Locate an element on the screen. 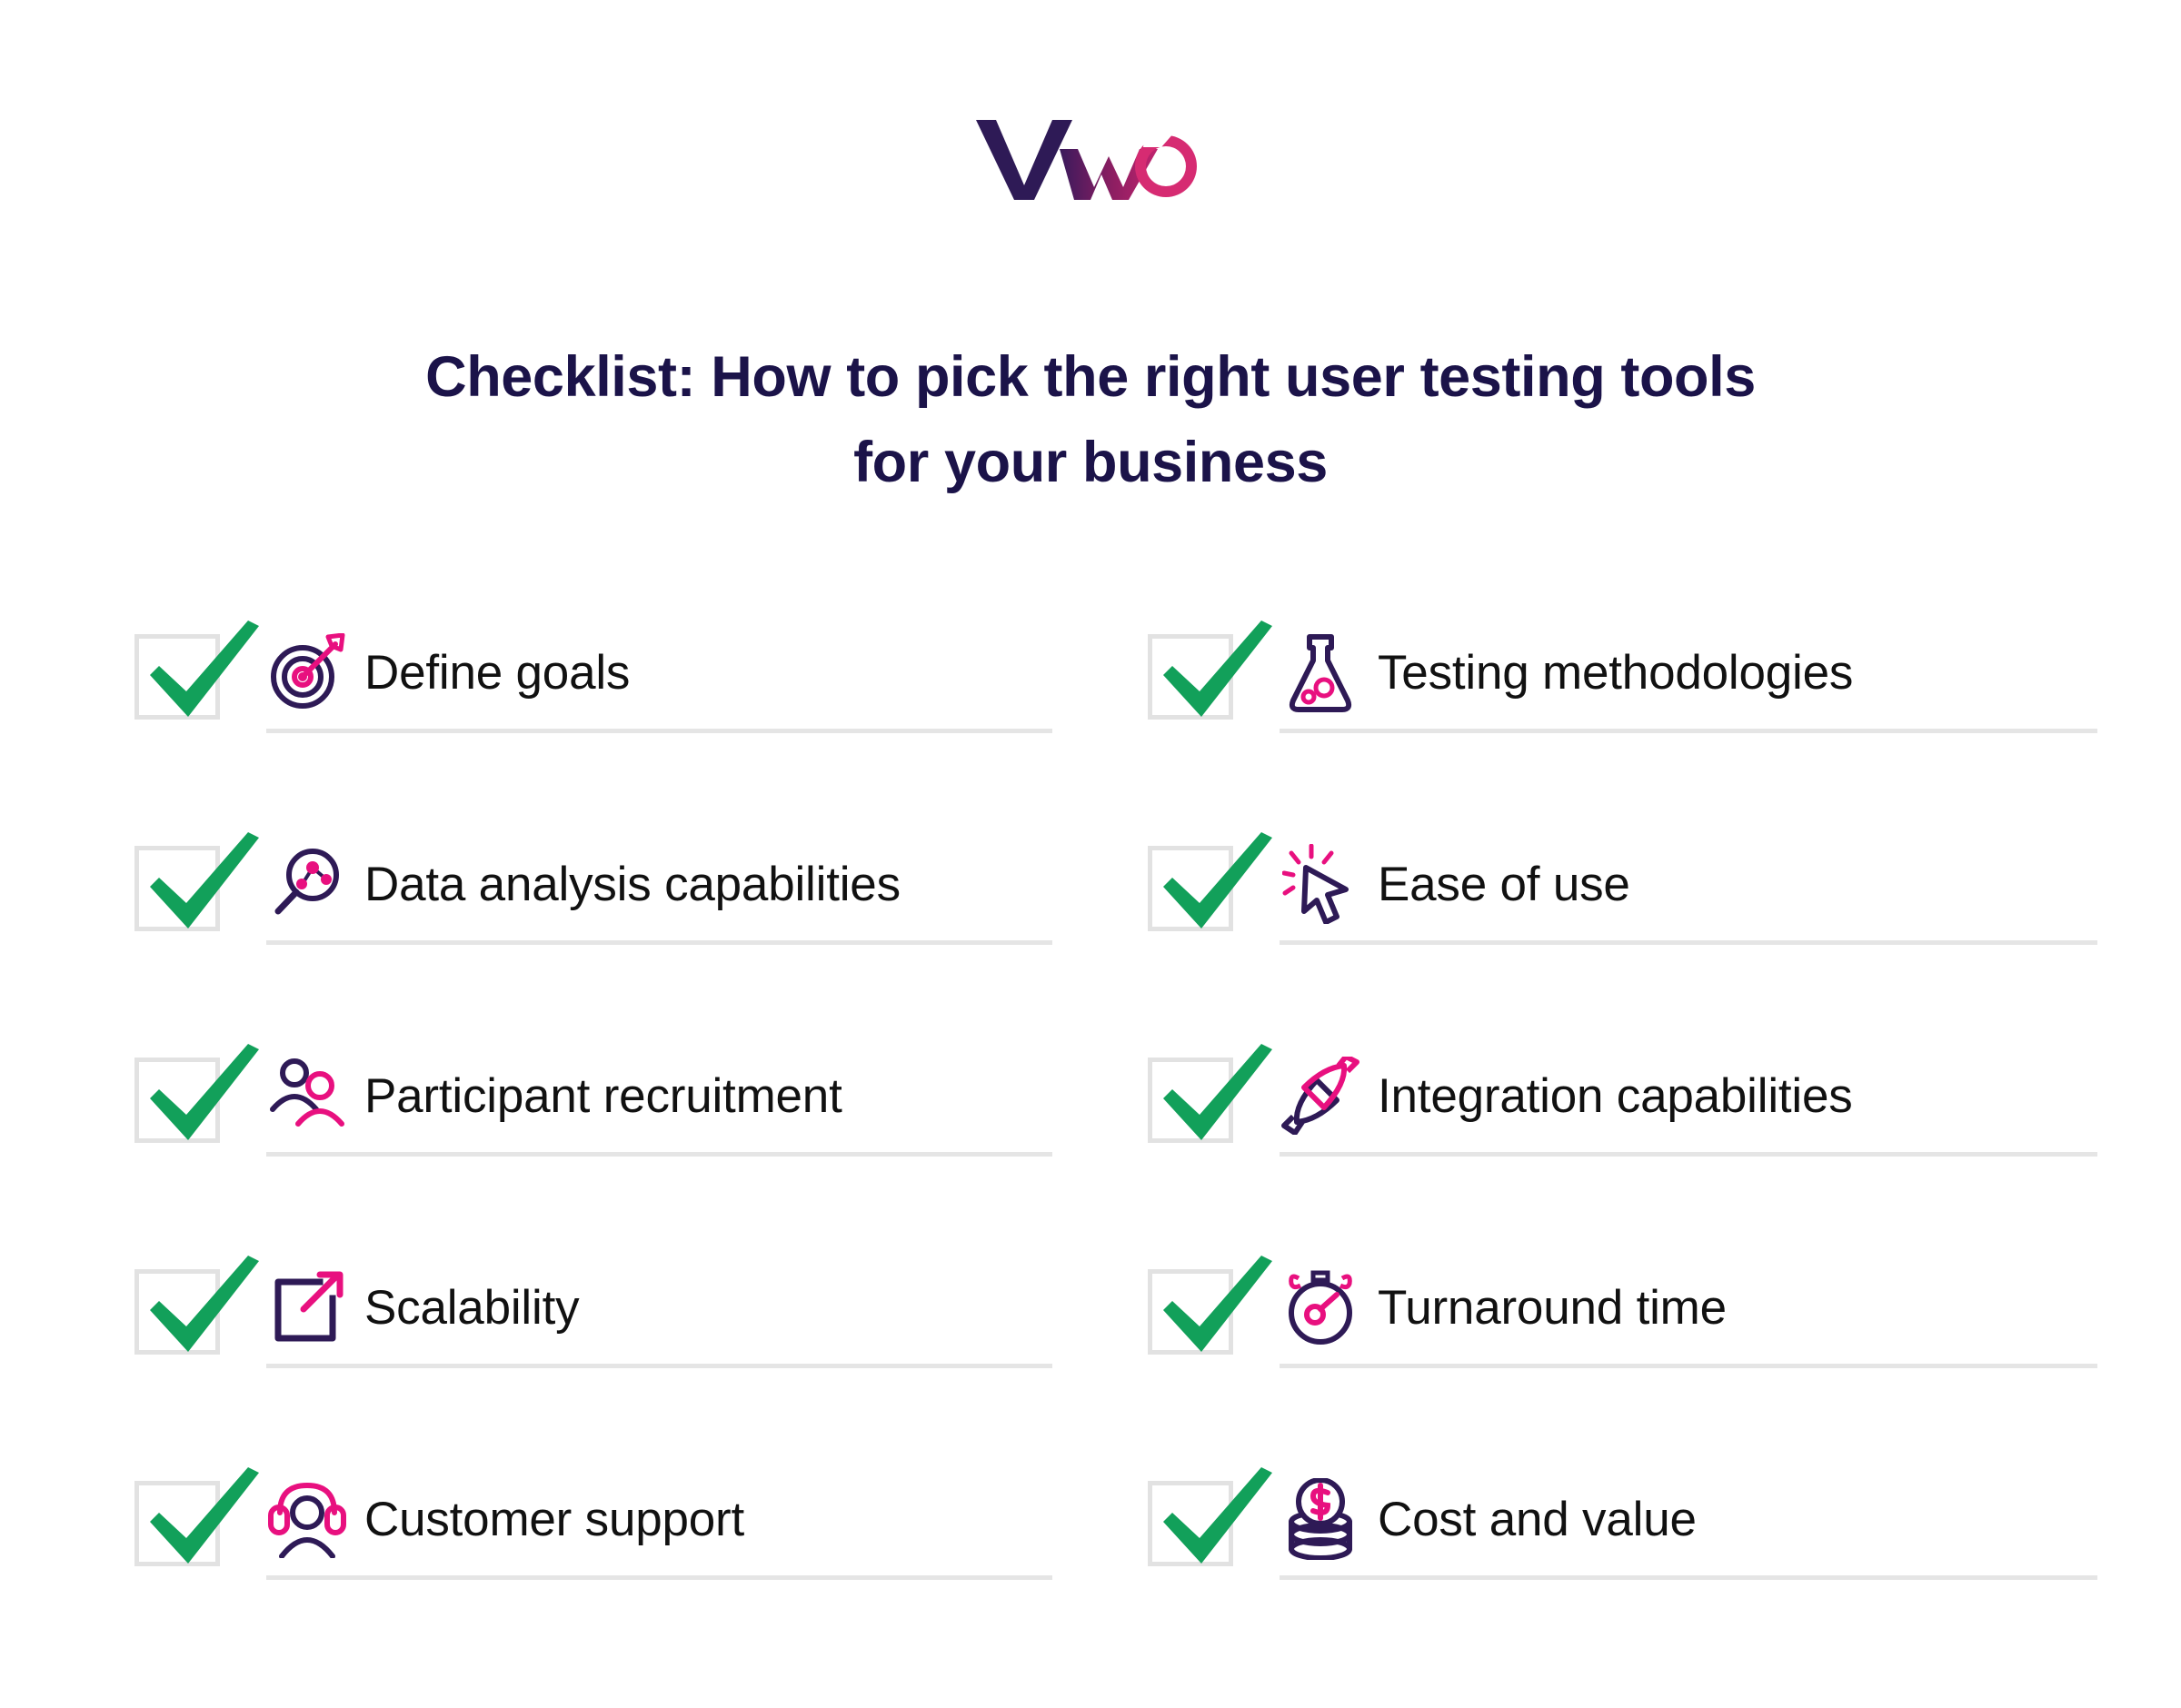  page-title-line-2: for your business is located at coordinates (1090, 462).